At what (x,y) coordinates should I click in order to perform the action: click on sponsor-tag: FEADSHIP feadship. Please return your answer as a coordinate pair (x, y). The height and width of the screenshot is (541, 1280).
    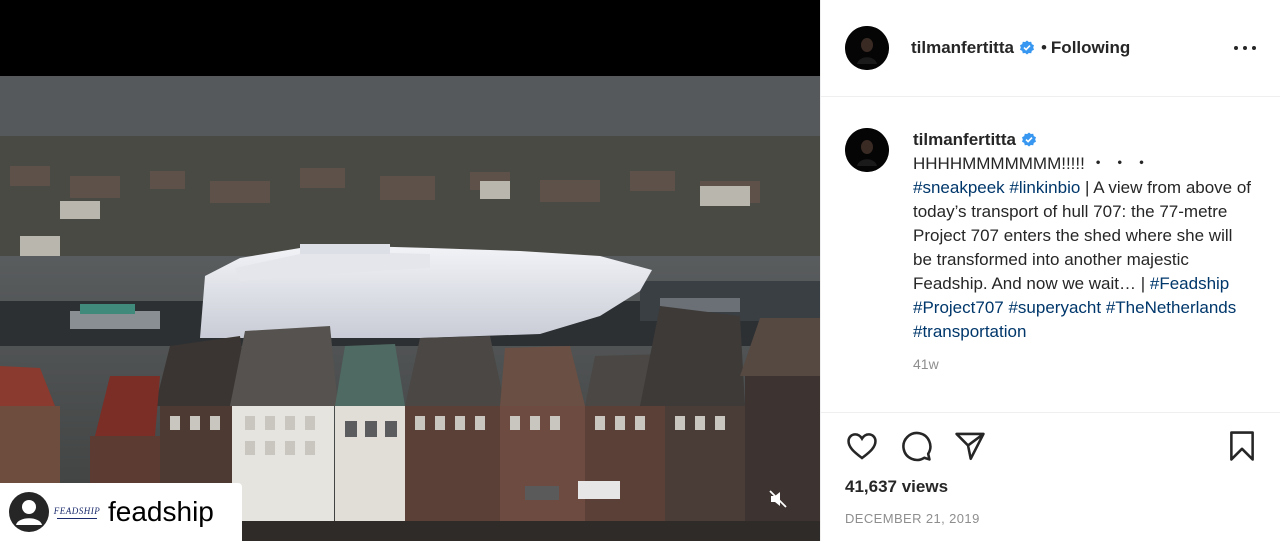
    Looking at the image, I should click on (121, 512).